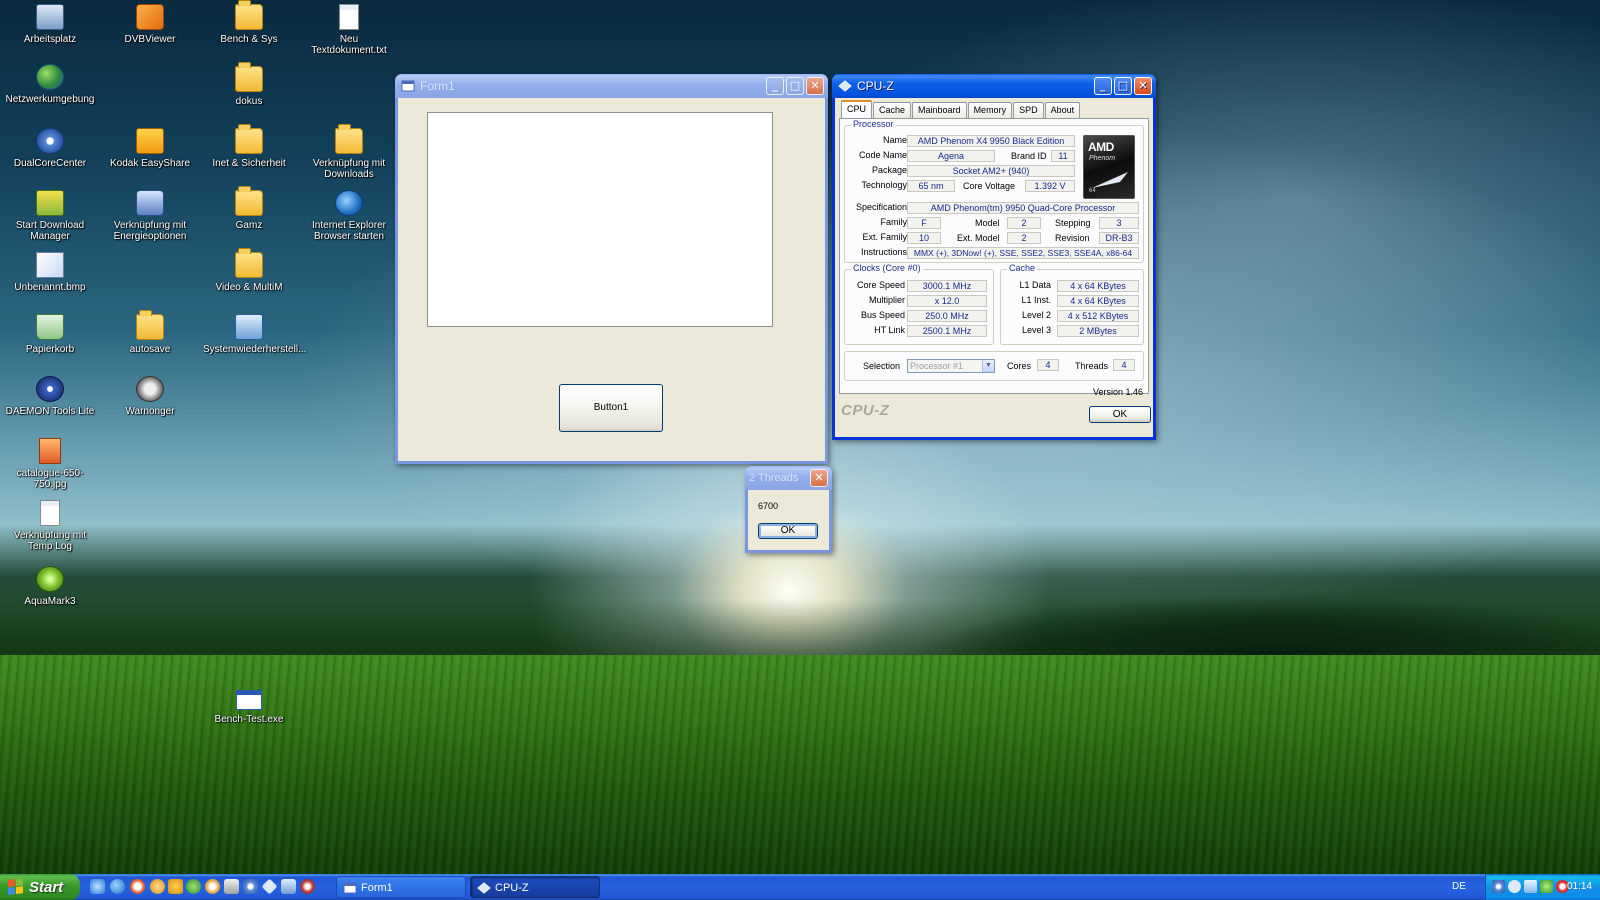 This screenshot has width=1600, height=900. Describe the element at coordinates (857, 109) in the screenshot. I see `tab-cpu: CPU` at that location.